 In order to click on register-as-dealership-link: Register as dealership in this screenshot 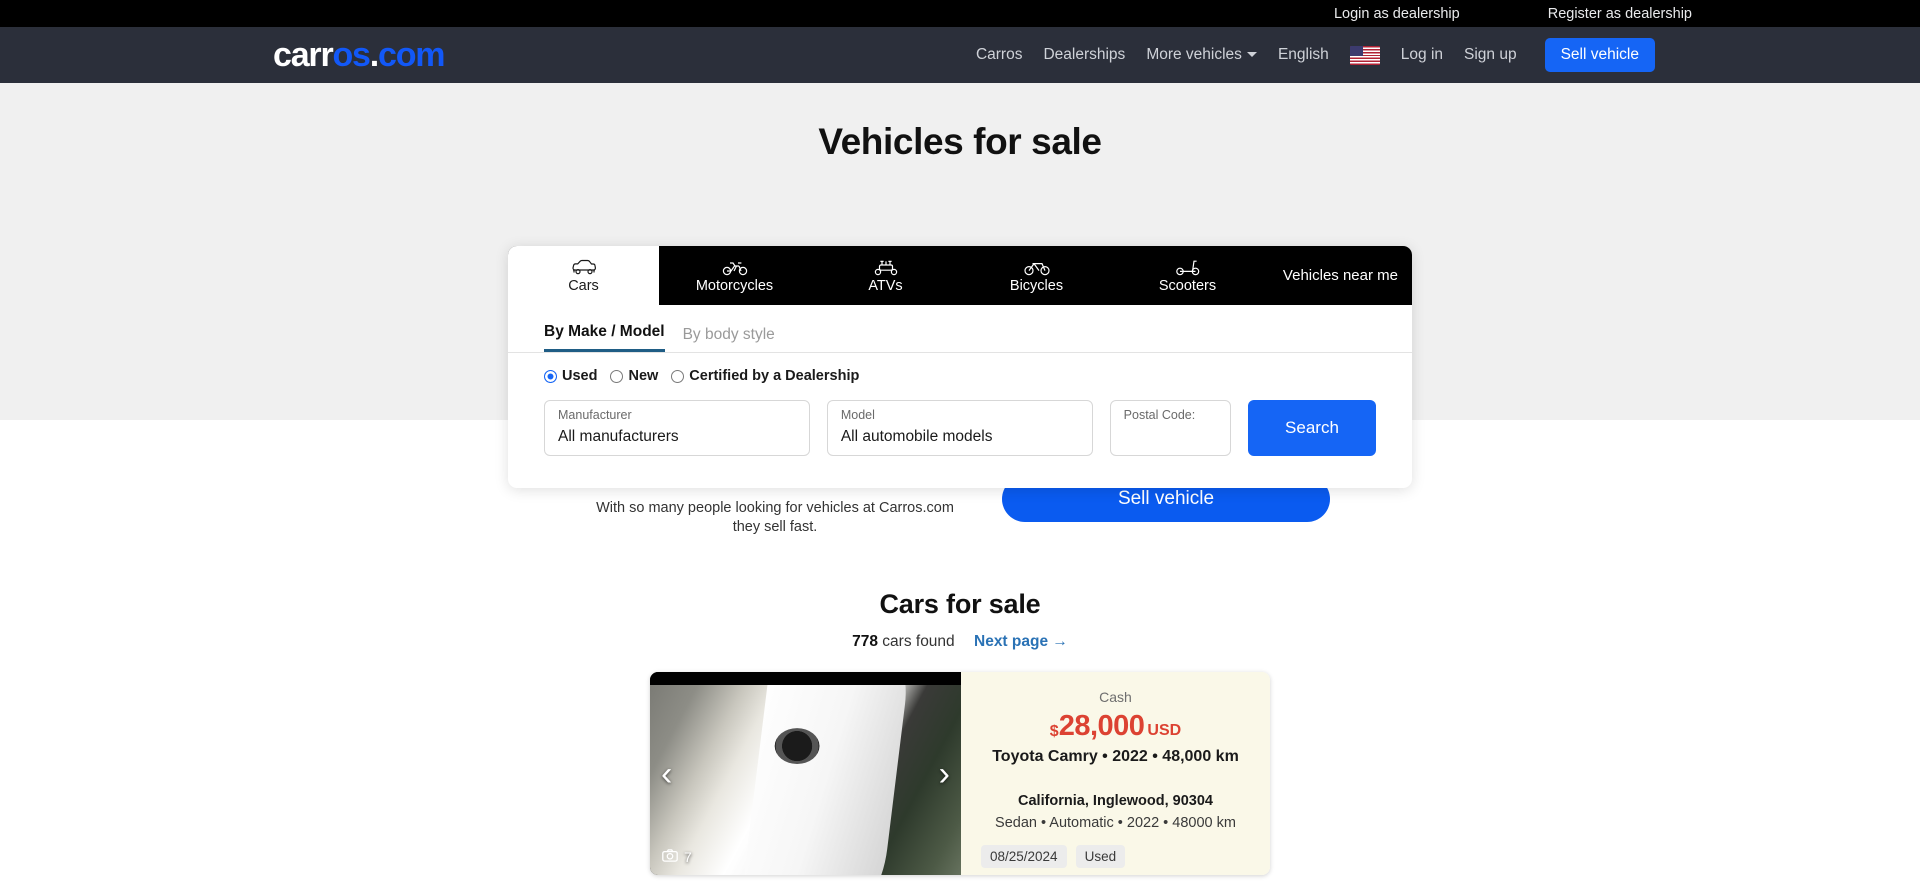, I will do `click(1620, 14)`.